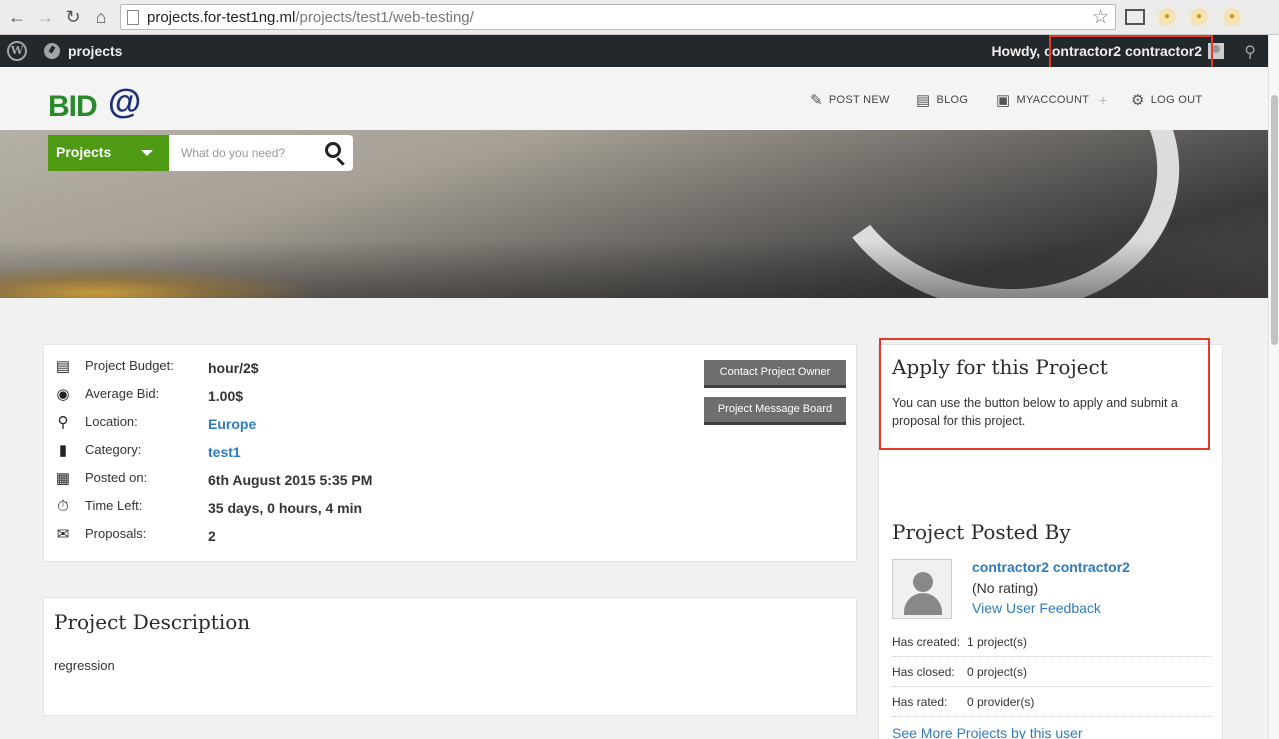  What do you see at coordinates (84, 665) in the screenshot?
I see `description-text: regression` at bounding box center [84, 665].